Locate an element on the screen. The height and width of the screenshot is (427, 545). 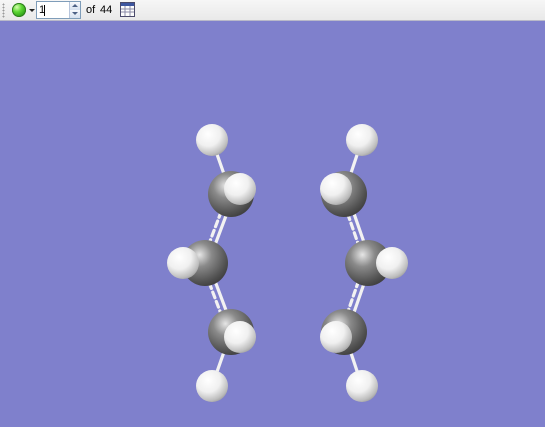
table-icon is located at coordinates (127, 9).